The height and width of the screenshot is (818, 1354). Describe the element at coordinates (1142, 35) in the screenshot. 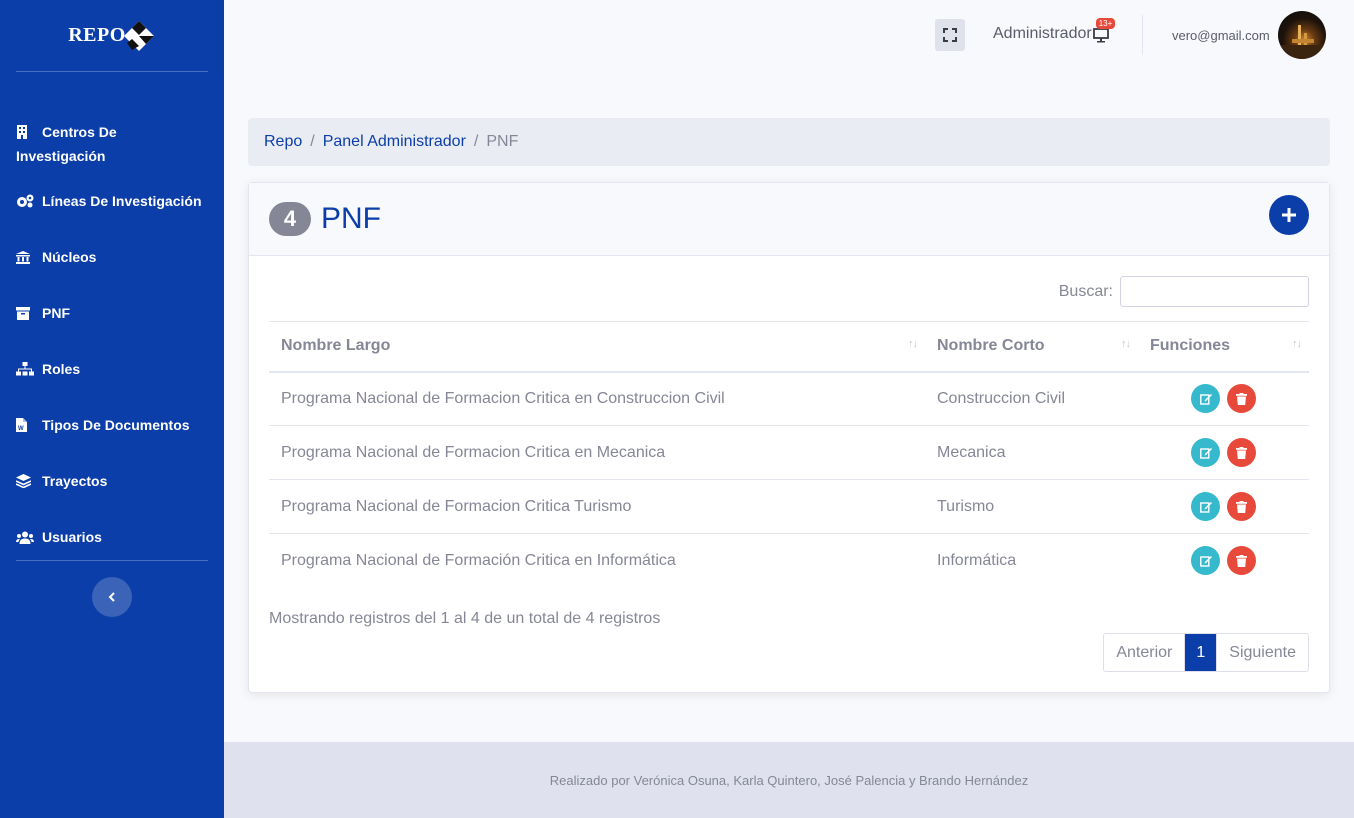

I see `topbar-divider` at that location.